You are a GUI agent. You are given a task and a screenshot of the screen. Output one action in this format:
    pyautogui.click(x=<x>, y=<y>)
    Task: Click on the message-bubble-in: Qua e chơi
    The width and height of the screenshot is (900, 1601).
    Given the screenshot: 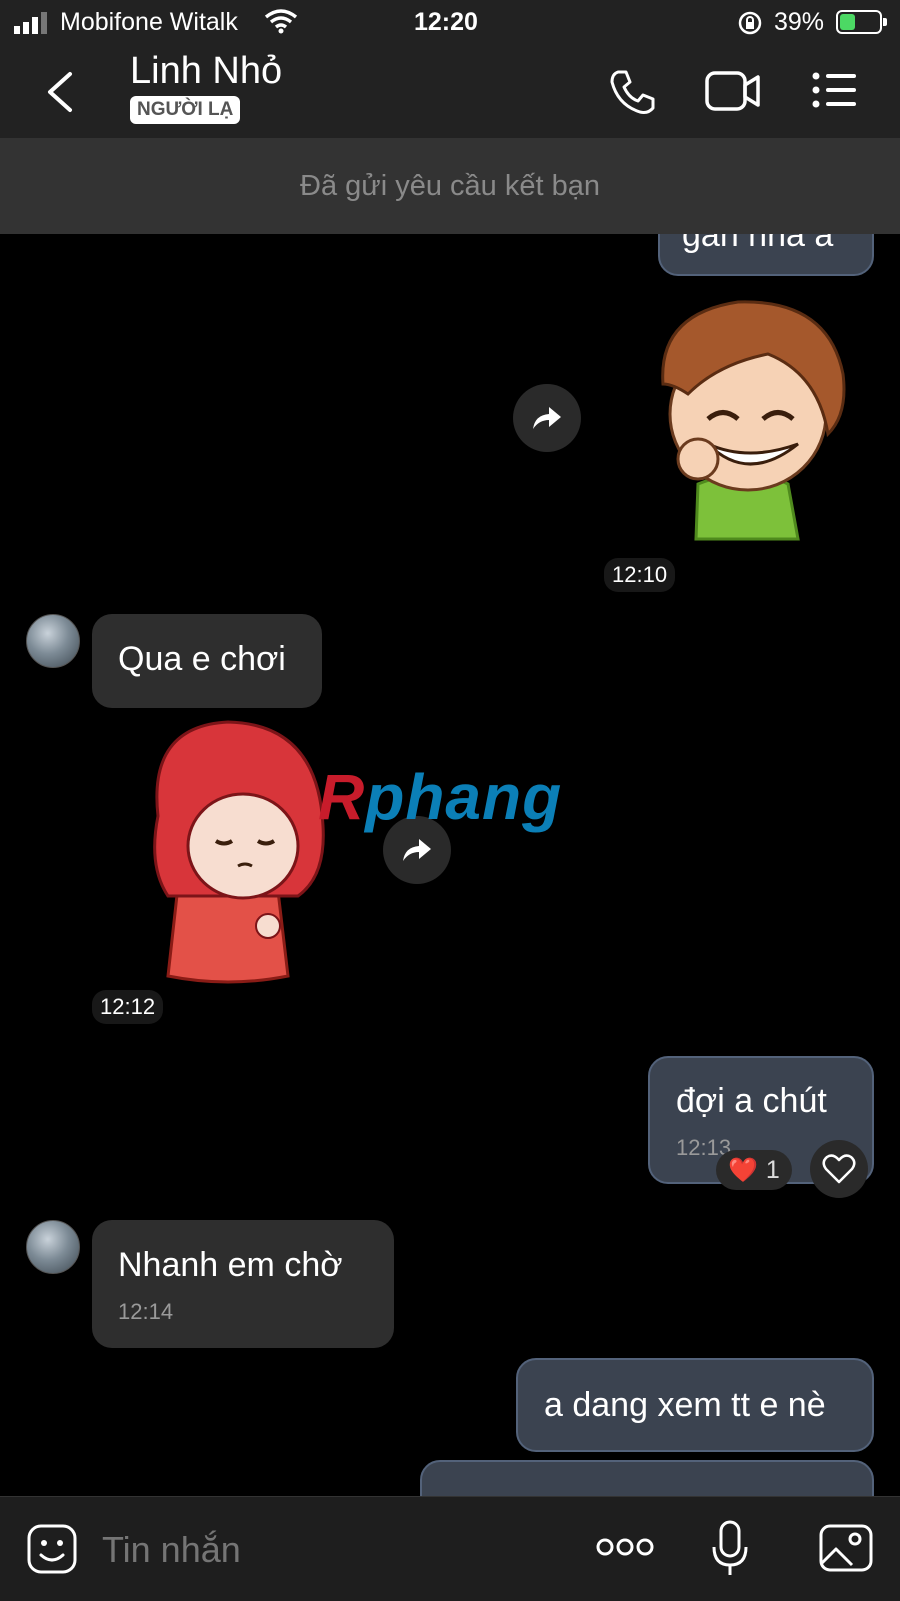 What is the action you would take?
    pyautogui.click(x=207, y=661)
    